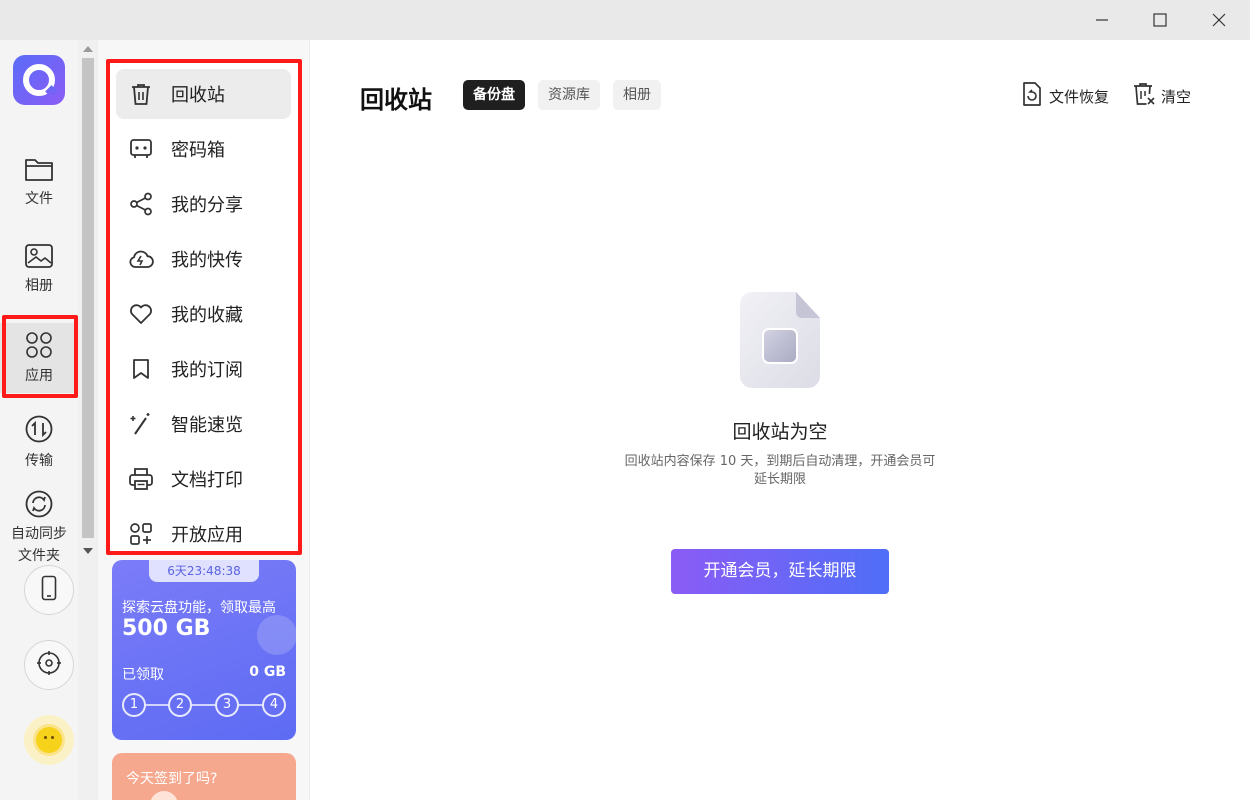 Image resolution: width=1250 pixels, height=800 pixels. Describe the element at coordinates (39, 556) in the screenshot. I see `rail-item-label-line2: 文件夹` at that location.